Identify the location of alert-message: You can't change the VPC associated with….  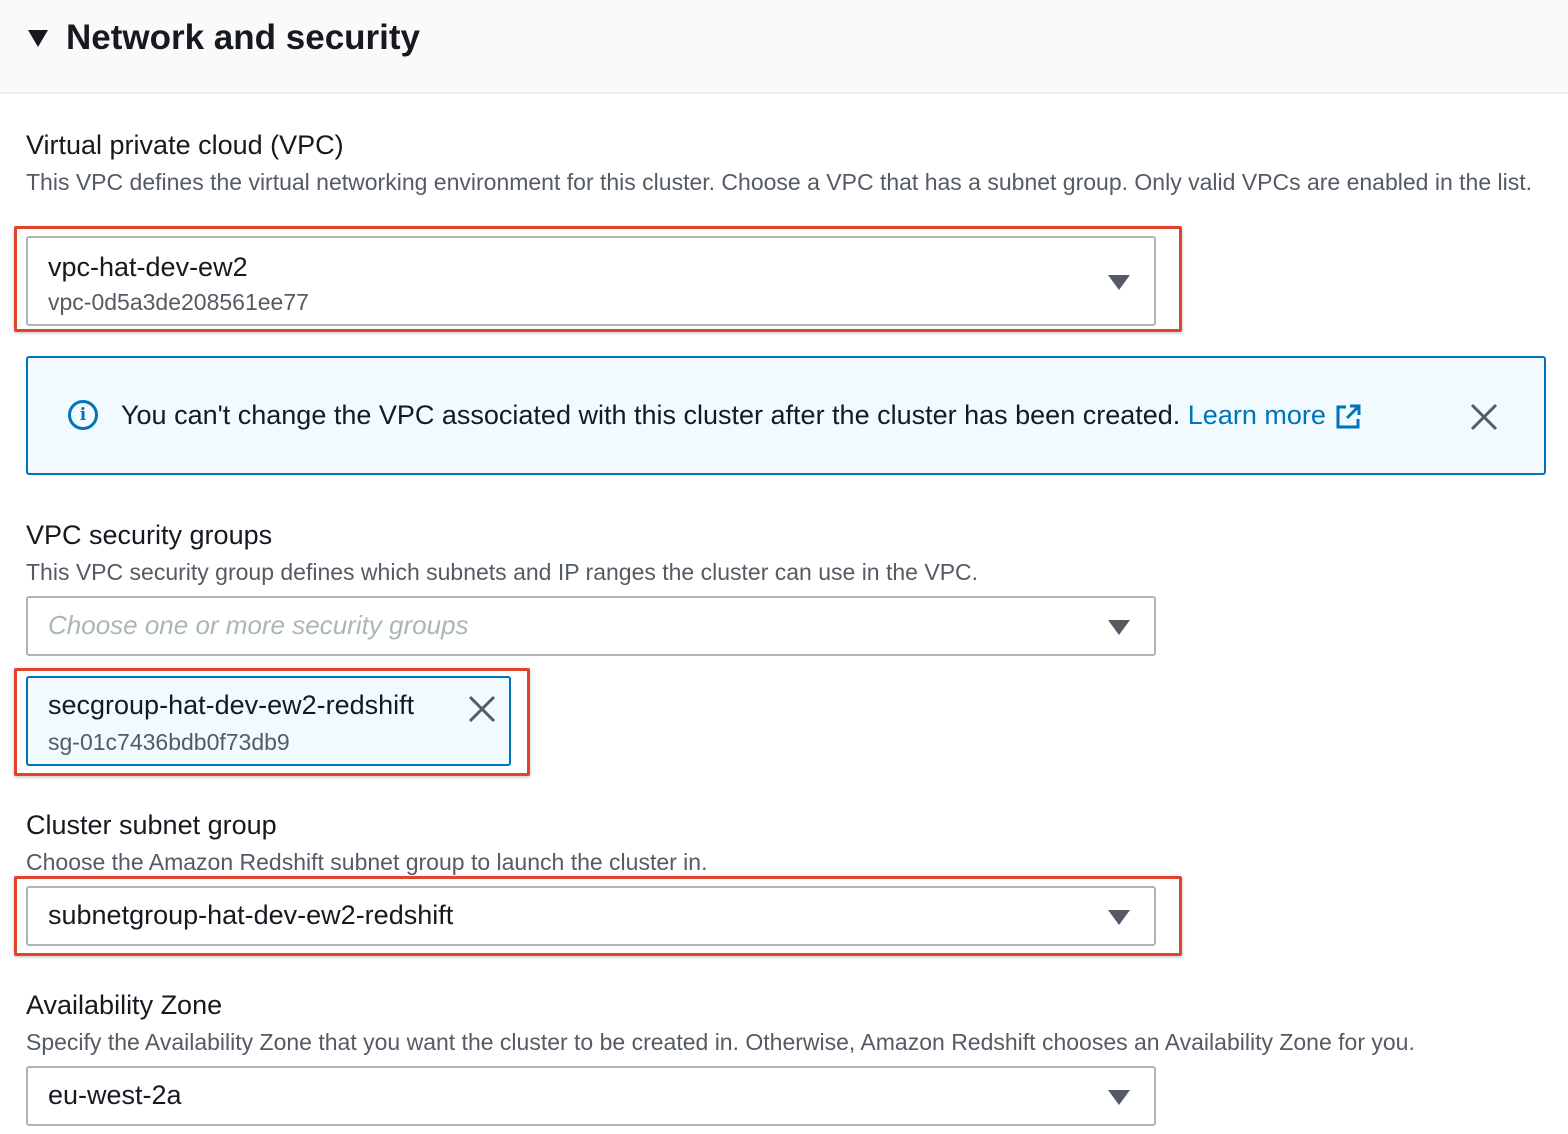
(654, 415).